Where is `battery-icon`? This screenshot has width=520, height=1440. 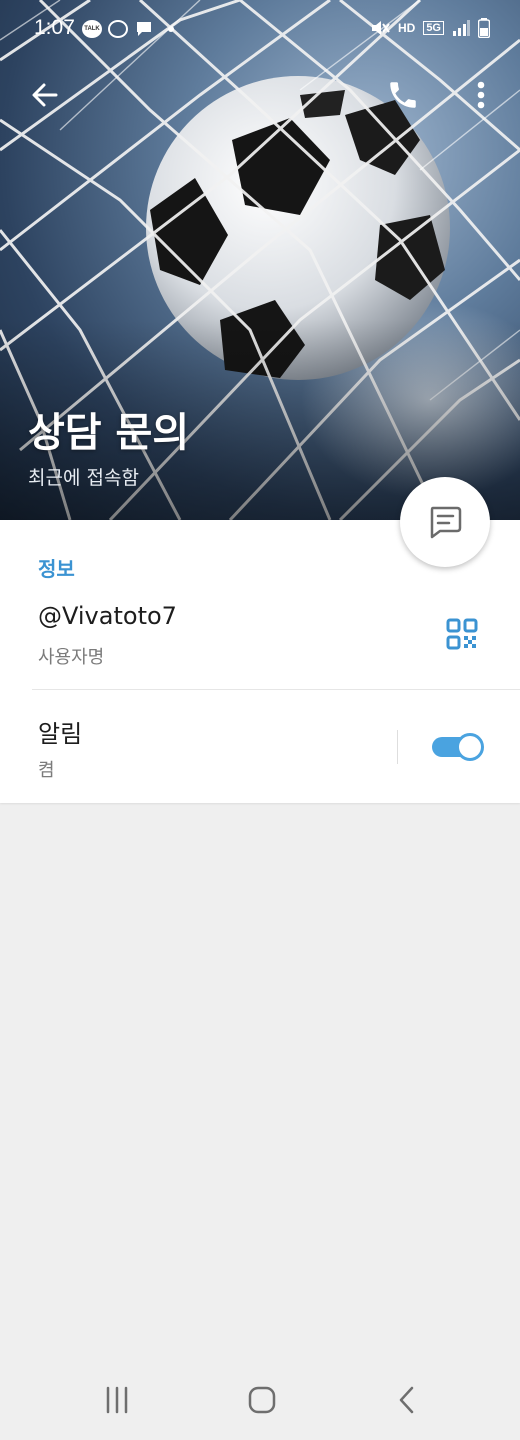
battery-icon is located at coordinates (484, 28).